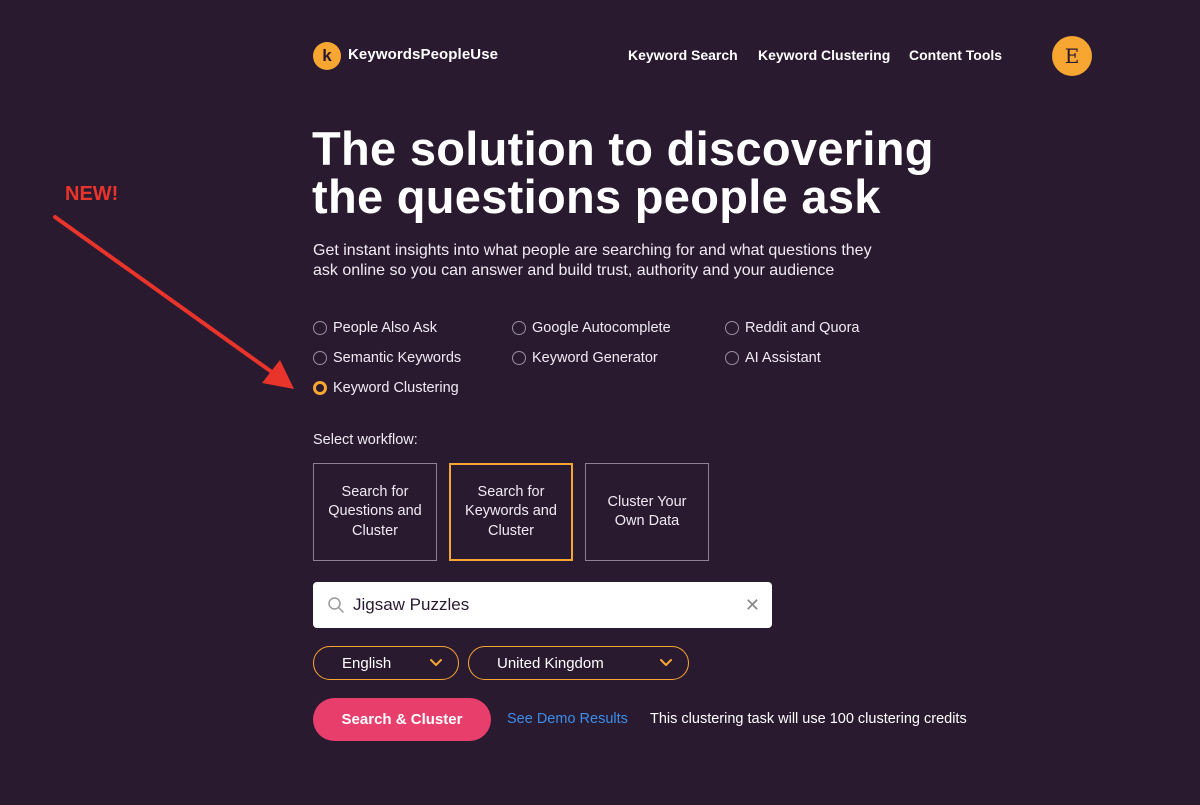 This screenshot has height=805, width=1200. Describe the element at coordinates (595, 358) in the screenshot. I see `radio-label: Keyword Generator` at that location.